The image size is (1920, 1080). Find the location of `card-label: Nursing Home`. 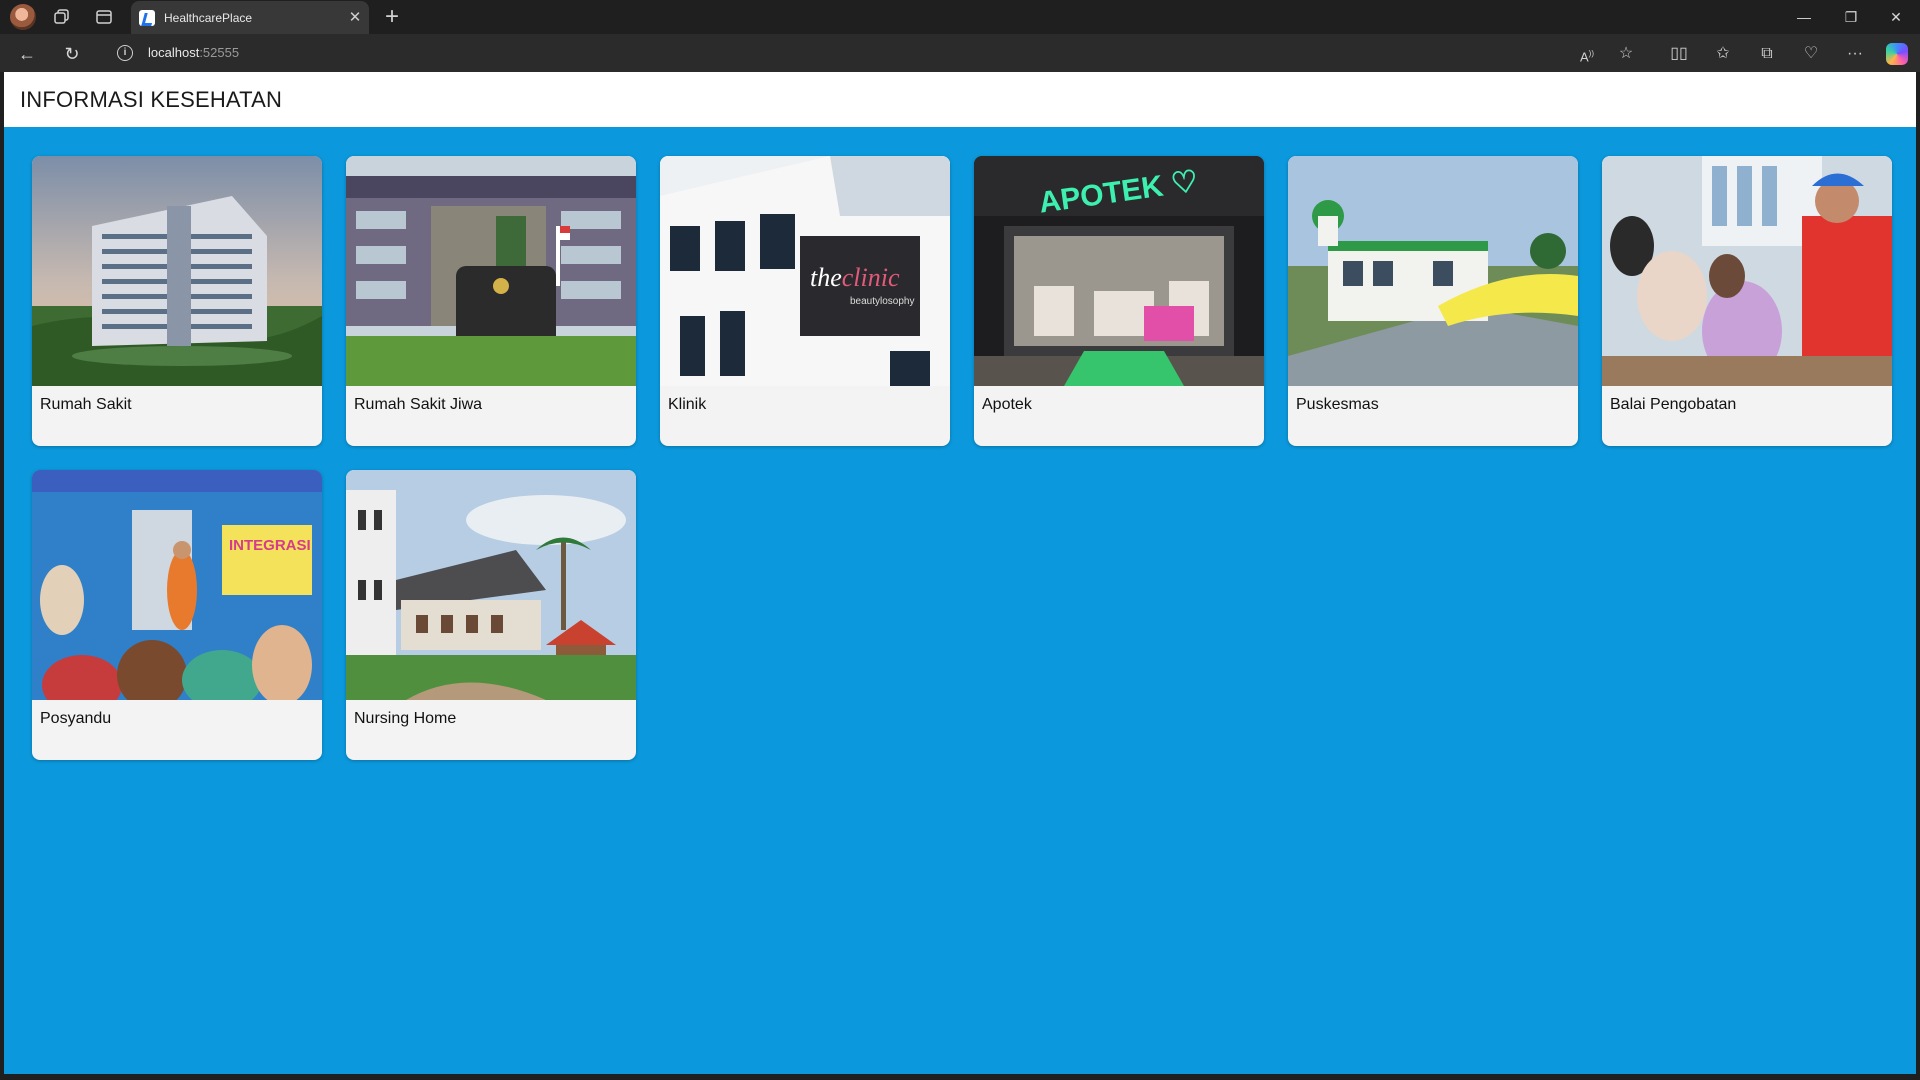

card-label: Nursing Home is located at coordinates (405, 718).